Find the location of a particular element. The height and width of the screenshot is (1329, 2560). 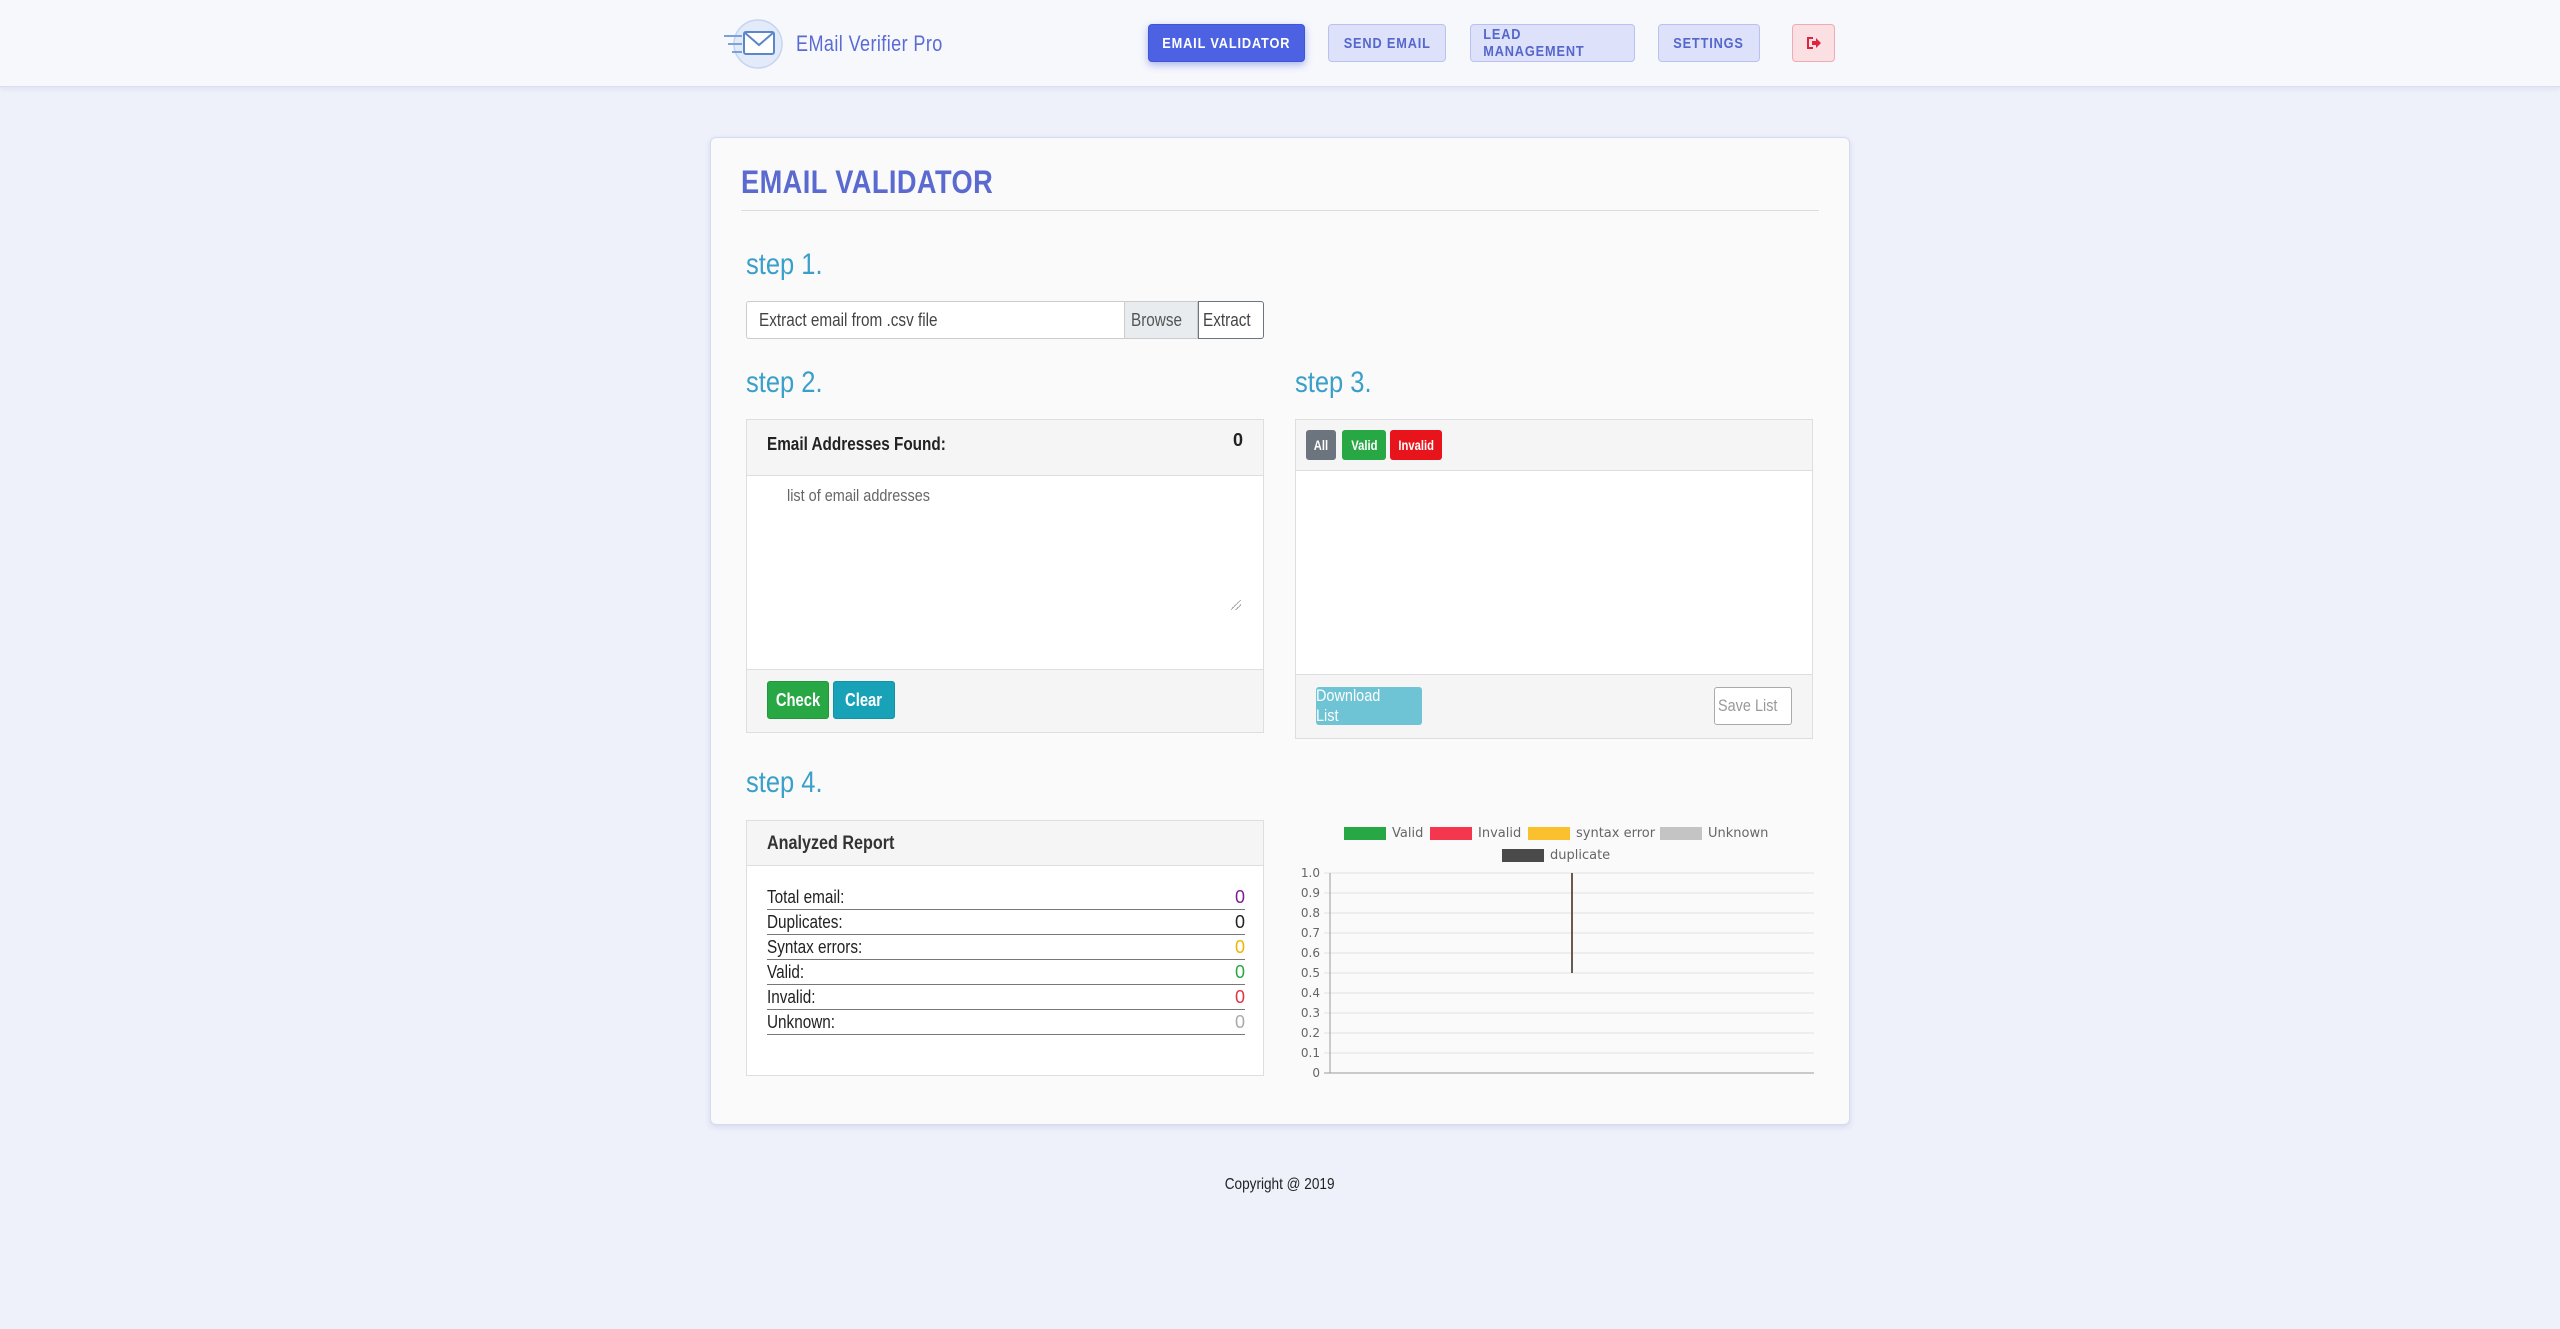

logout-button is located at coordinates (1813, 43).